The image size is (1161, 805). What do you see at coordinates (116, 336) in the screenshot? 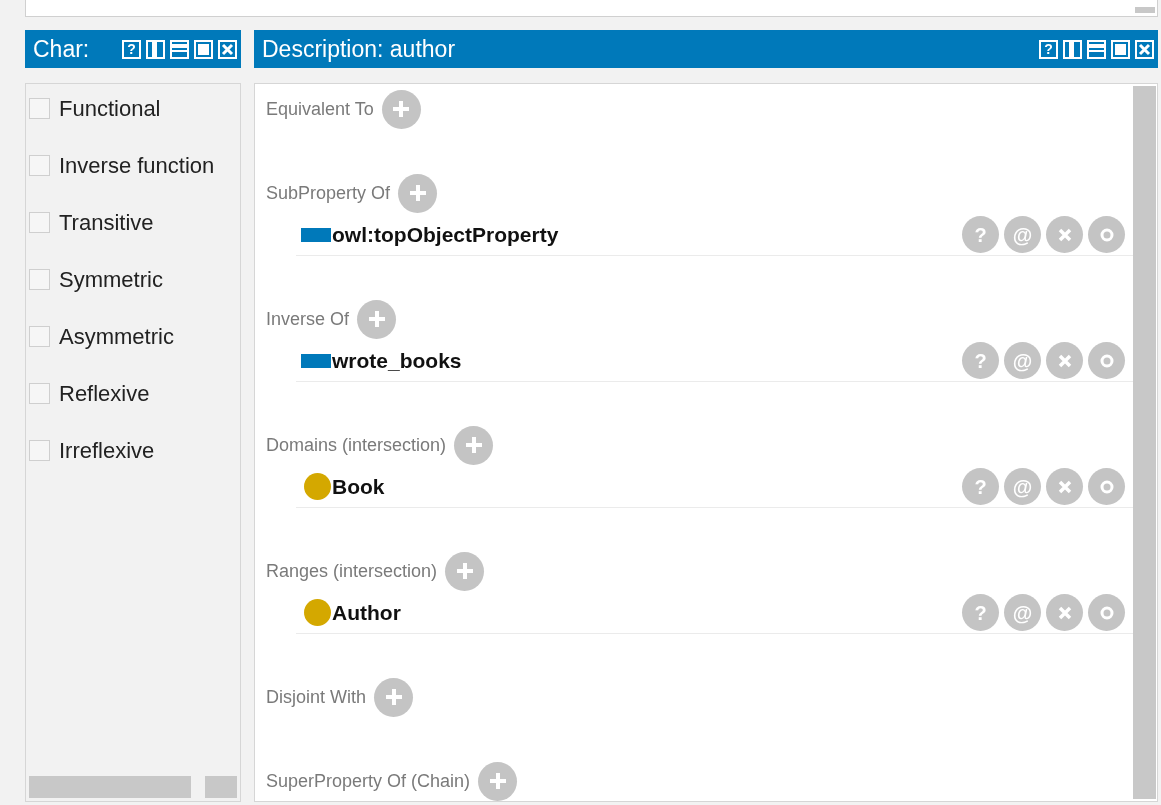
I see `checkbox-label: Asymmetric` at bounding box center [116, 336].